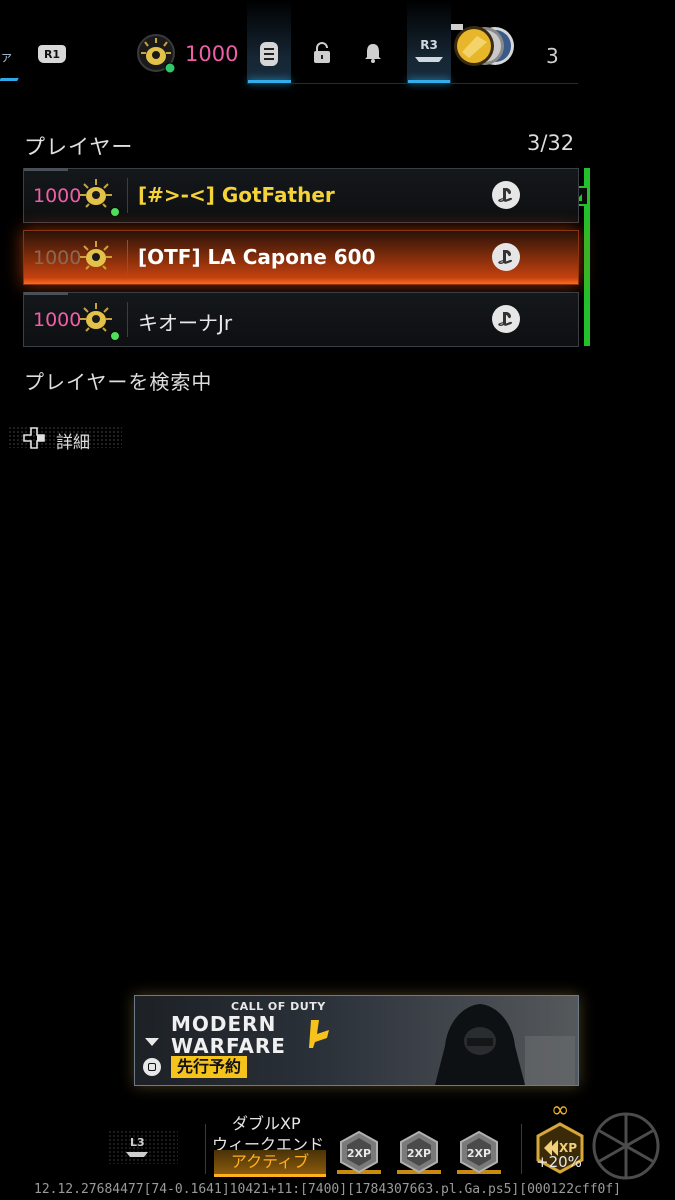 The width and height of the screenshot is (675, 1200). What do you see at coordinates (137, 1154) in the screenshot?
I see `l3-stick-icon` at bounding box center [137, 1154].